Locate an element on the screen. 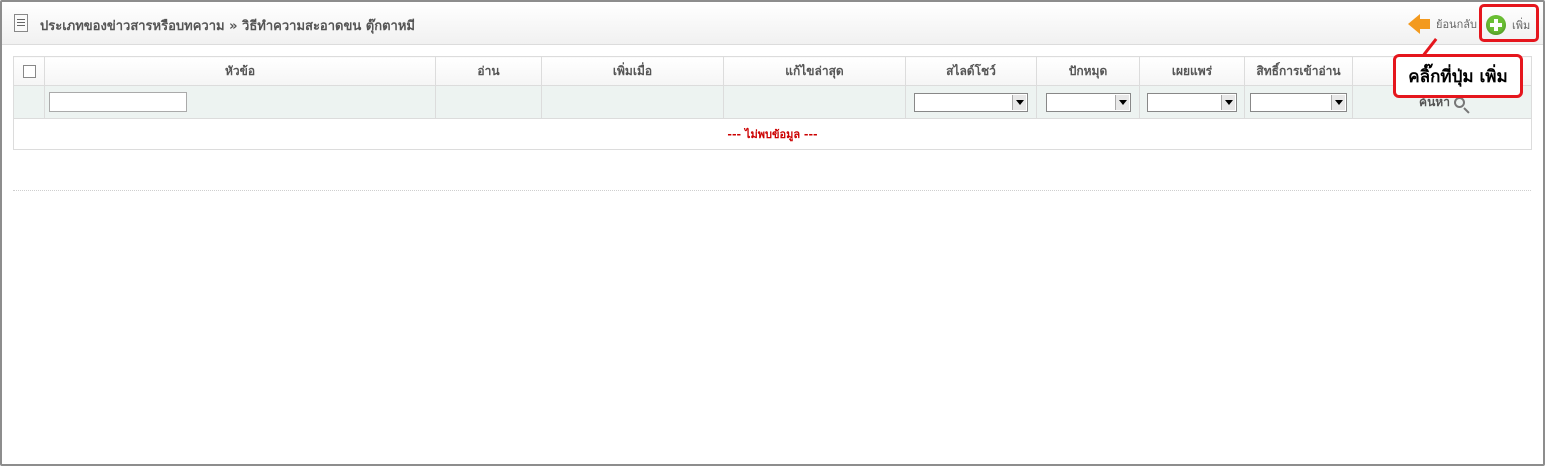 This screenshot has width=1545, height=466. back-label: ย้อนกลับ is located at coordinates (1456, 24).